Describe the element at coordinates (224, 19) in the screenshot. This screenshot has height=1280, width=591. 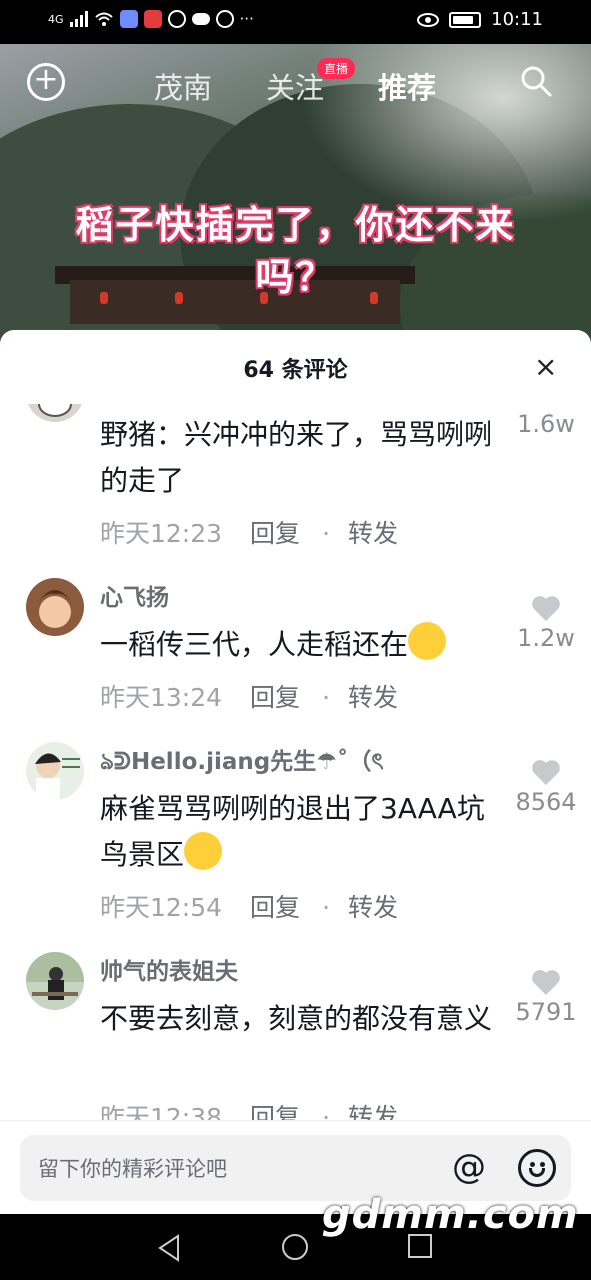
I see `hand-icon` at that location.